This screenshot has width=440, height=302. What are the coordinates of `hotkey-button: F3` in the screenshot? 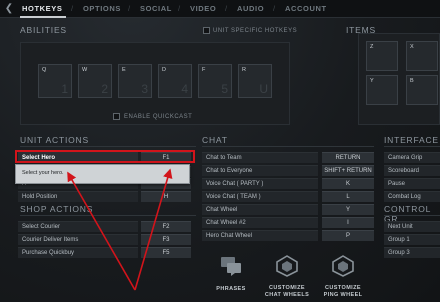 It's located at (166, 239).